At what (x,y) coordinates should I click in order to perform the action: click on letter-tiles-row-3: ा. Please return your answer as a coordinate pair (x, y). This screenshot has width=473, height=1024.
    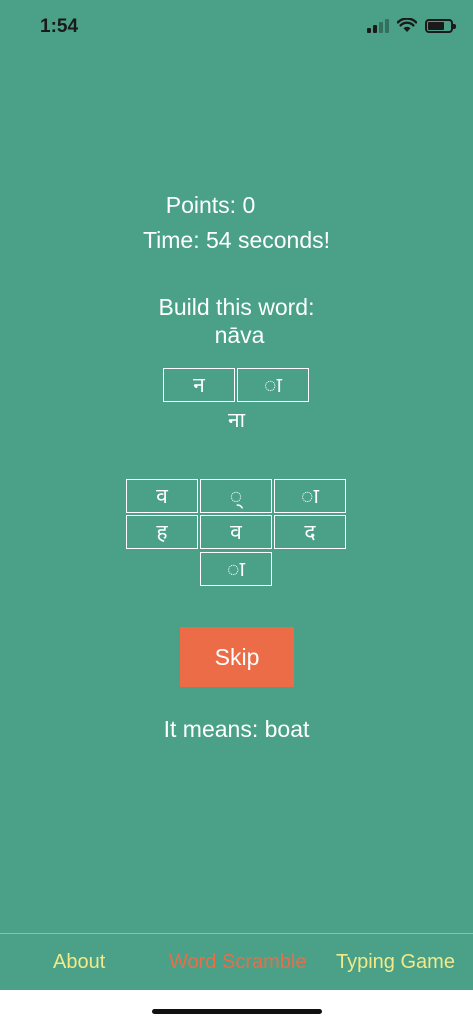
    Looking at the image, I should click on (236, 569).